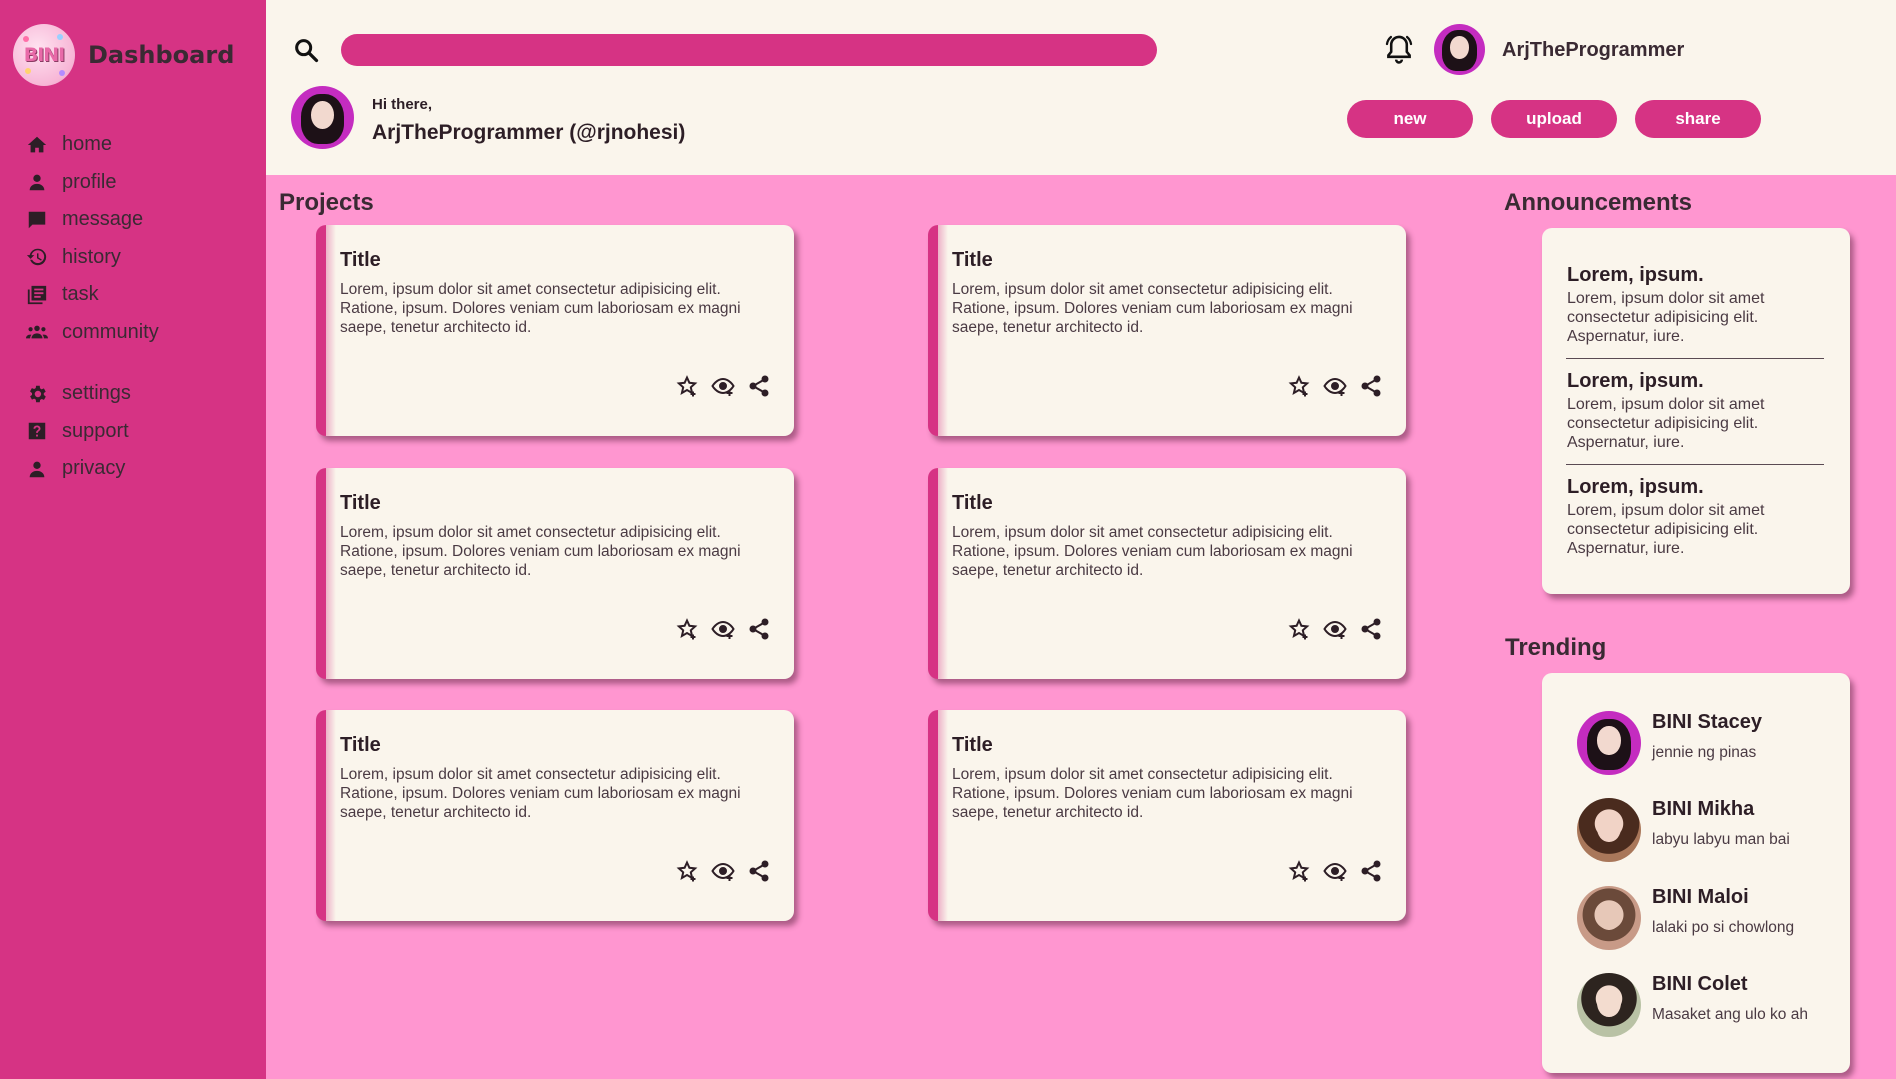 This screenshot has height=1079, width=1896. What do you see at coordinates (306, 50) in the screenshot?
I see `search-icon` at bounding box center [306, 50].